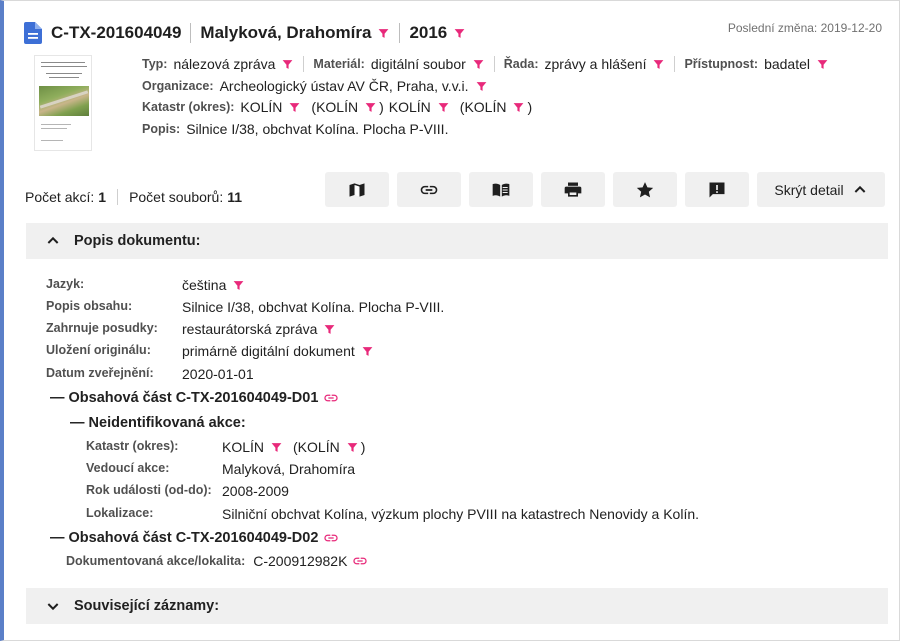  I want to click on detail-value-row: primárně digitální dokument, so click(278, 351).